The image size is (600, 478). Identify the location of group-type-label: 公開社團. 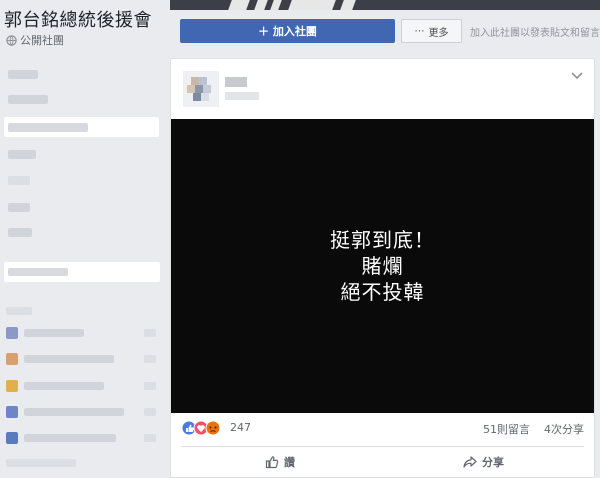
(42, 40).